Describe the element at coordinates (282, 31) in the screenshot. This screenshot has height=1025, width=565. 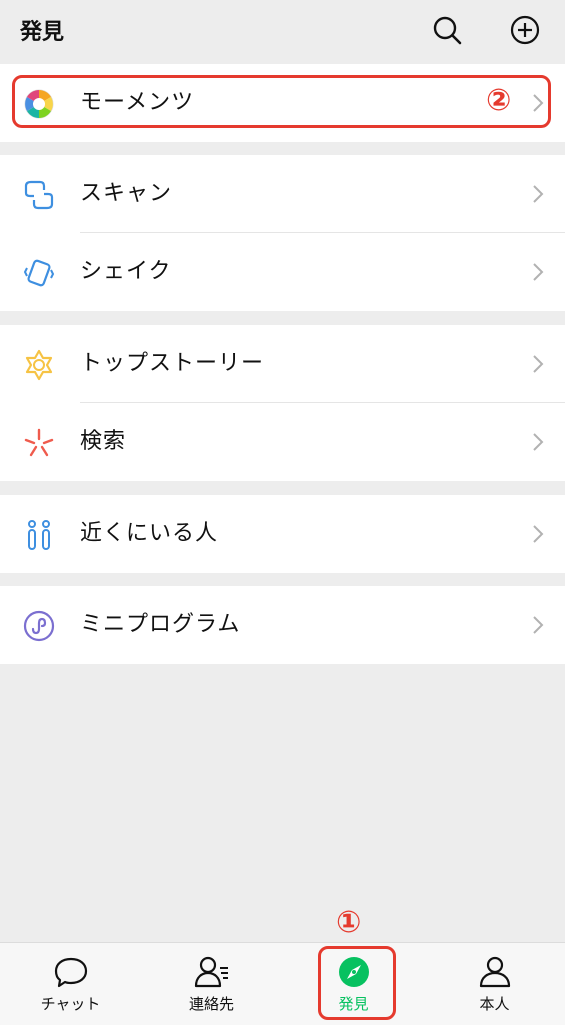
I see `top-bar: 発見` at that location.